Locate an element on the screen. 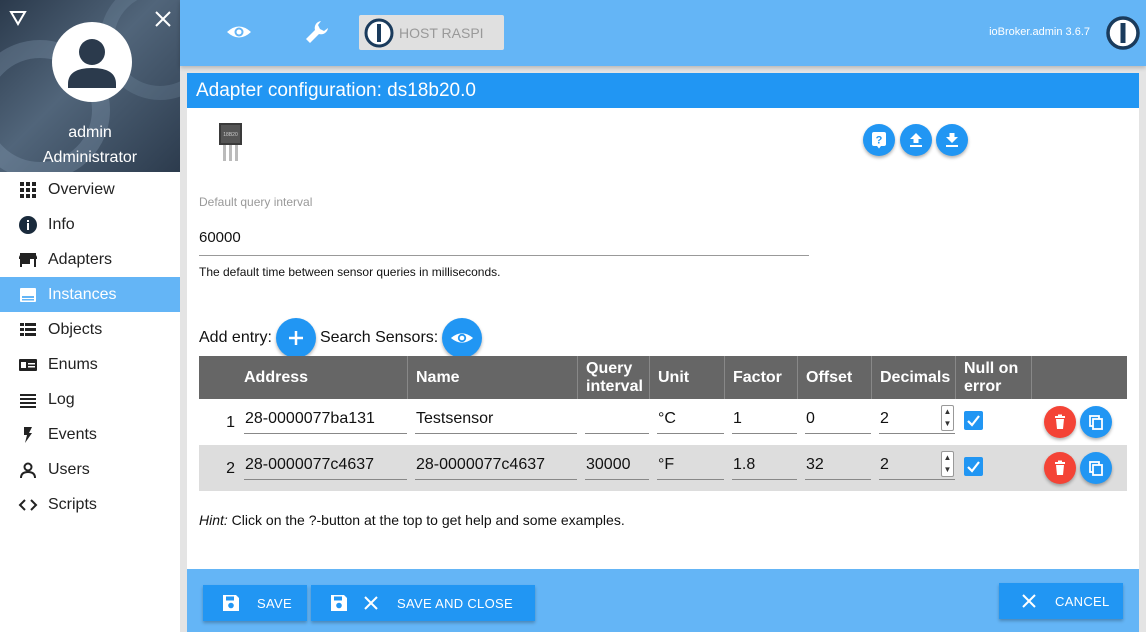  upload-icon is located at coordinates (916, 140).